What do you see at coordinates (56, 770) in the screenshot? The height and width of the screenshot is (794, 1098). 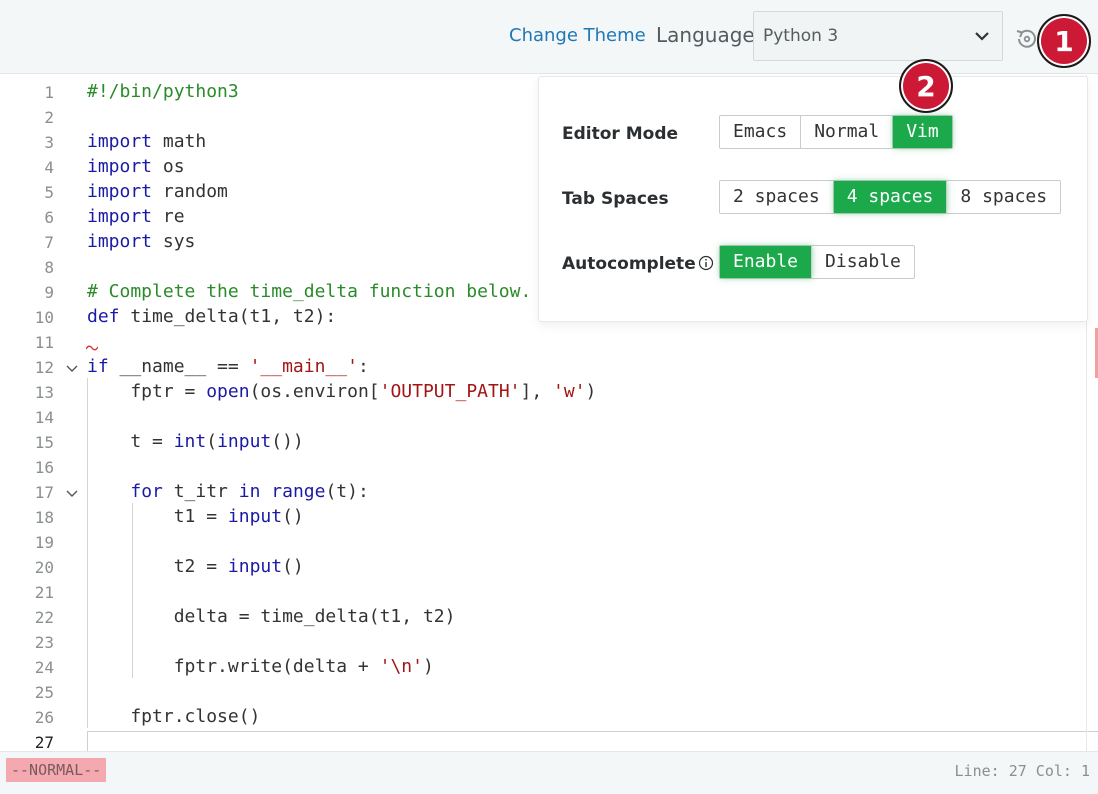 I see `vim-mode-badge: --NORMAL--` at bounding box center [56, 770].